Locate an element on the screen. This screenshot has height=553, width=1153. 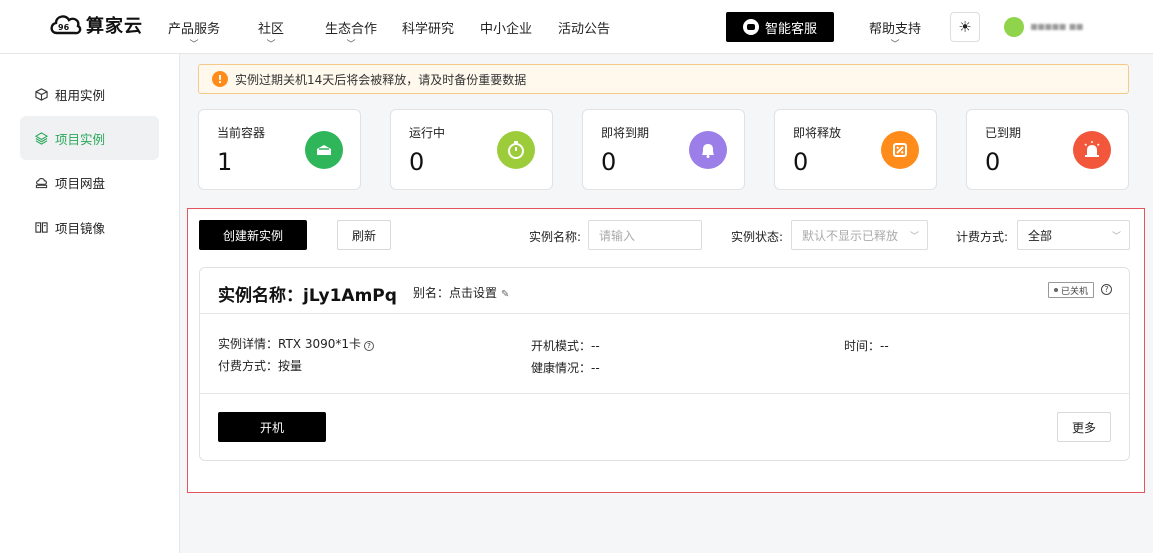
nav-label: 生态合作 is located at coordinates (351, 29).